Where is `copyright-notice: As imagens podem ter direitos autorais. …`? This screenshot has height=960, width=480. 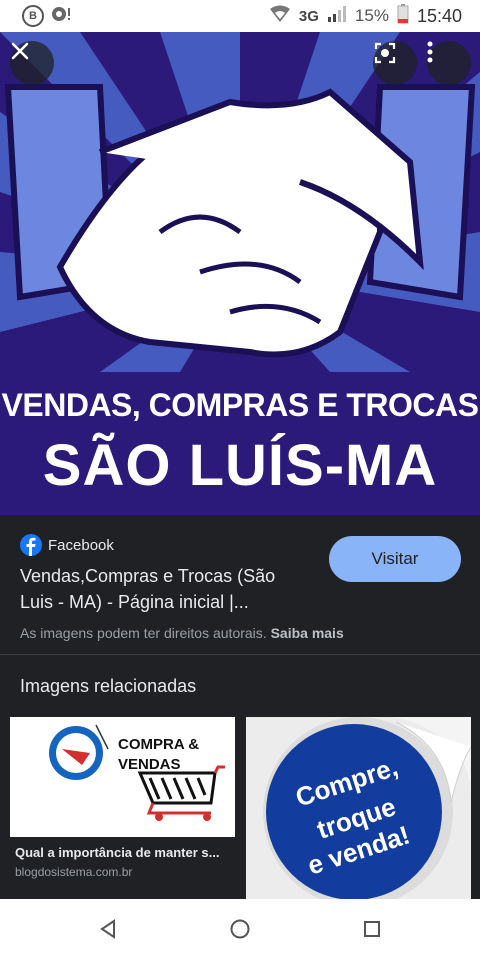
copyright-notice: As imagens podem ter direitos autorais. … is located at coordinates (182, 633).